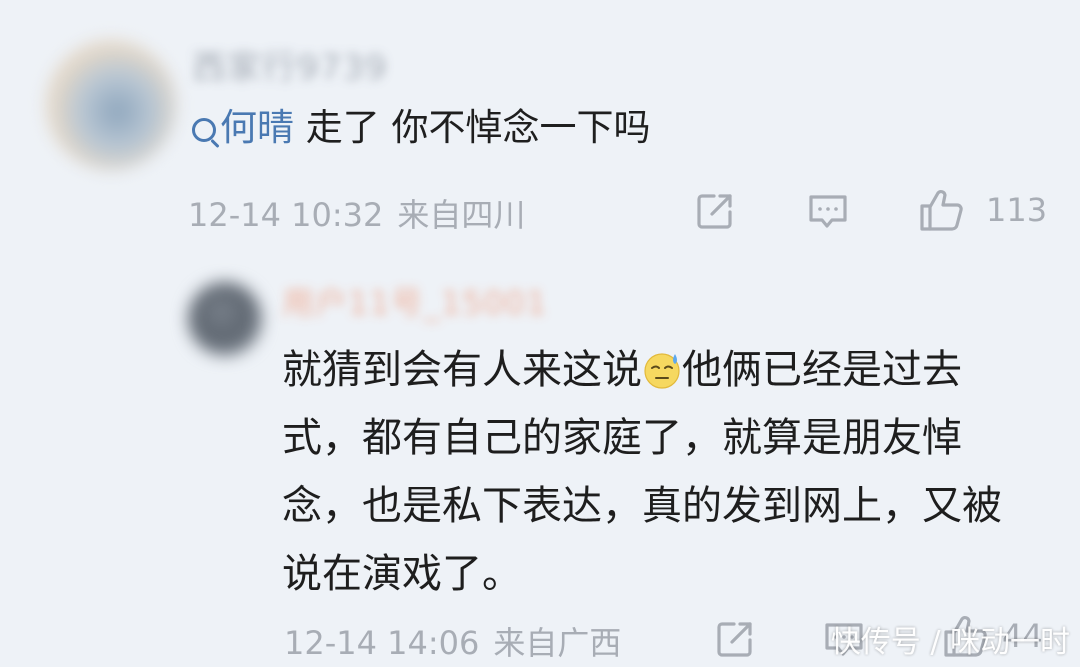 The image size is (1080, 667). What do you see at coordinates (111, 105) in the screenshot?
I see `avatar` at bounding box center [111, 105].